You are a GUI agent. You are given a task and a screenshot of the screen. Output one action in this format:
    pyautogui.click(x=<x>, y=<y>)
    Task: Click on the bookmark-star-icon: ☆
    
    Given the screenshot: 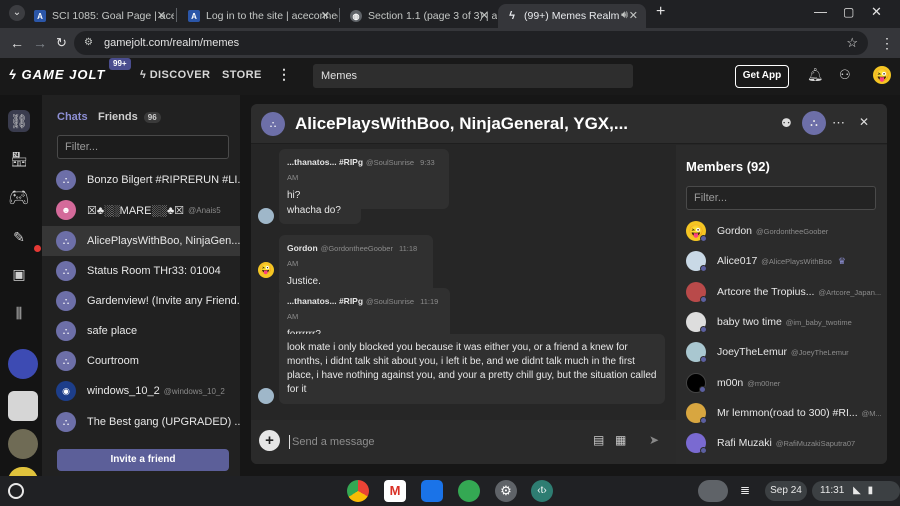 What is the action you would take?
    pyautogui.click(x=852, y=43)
    